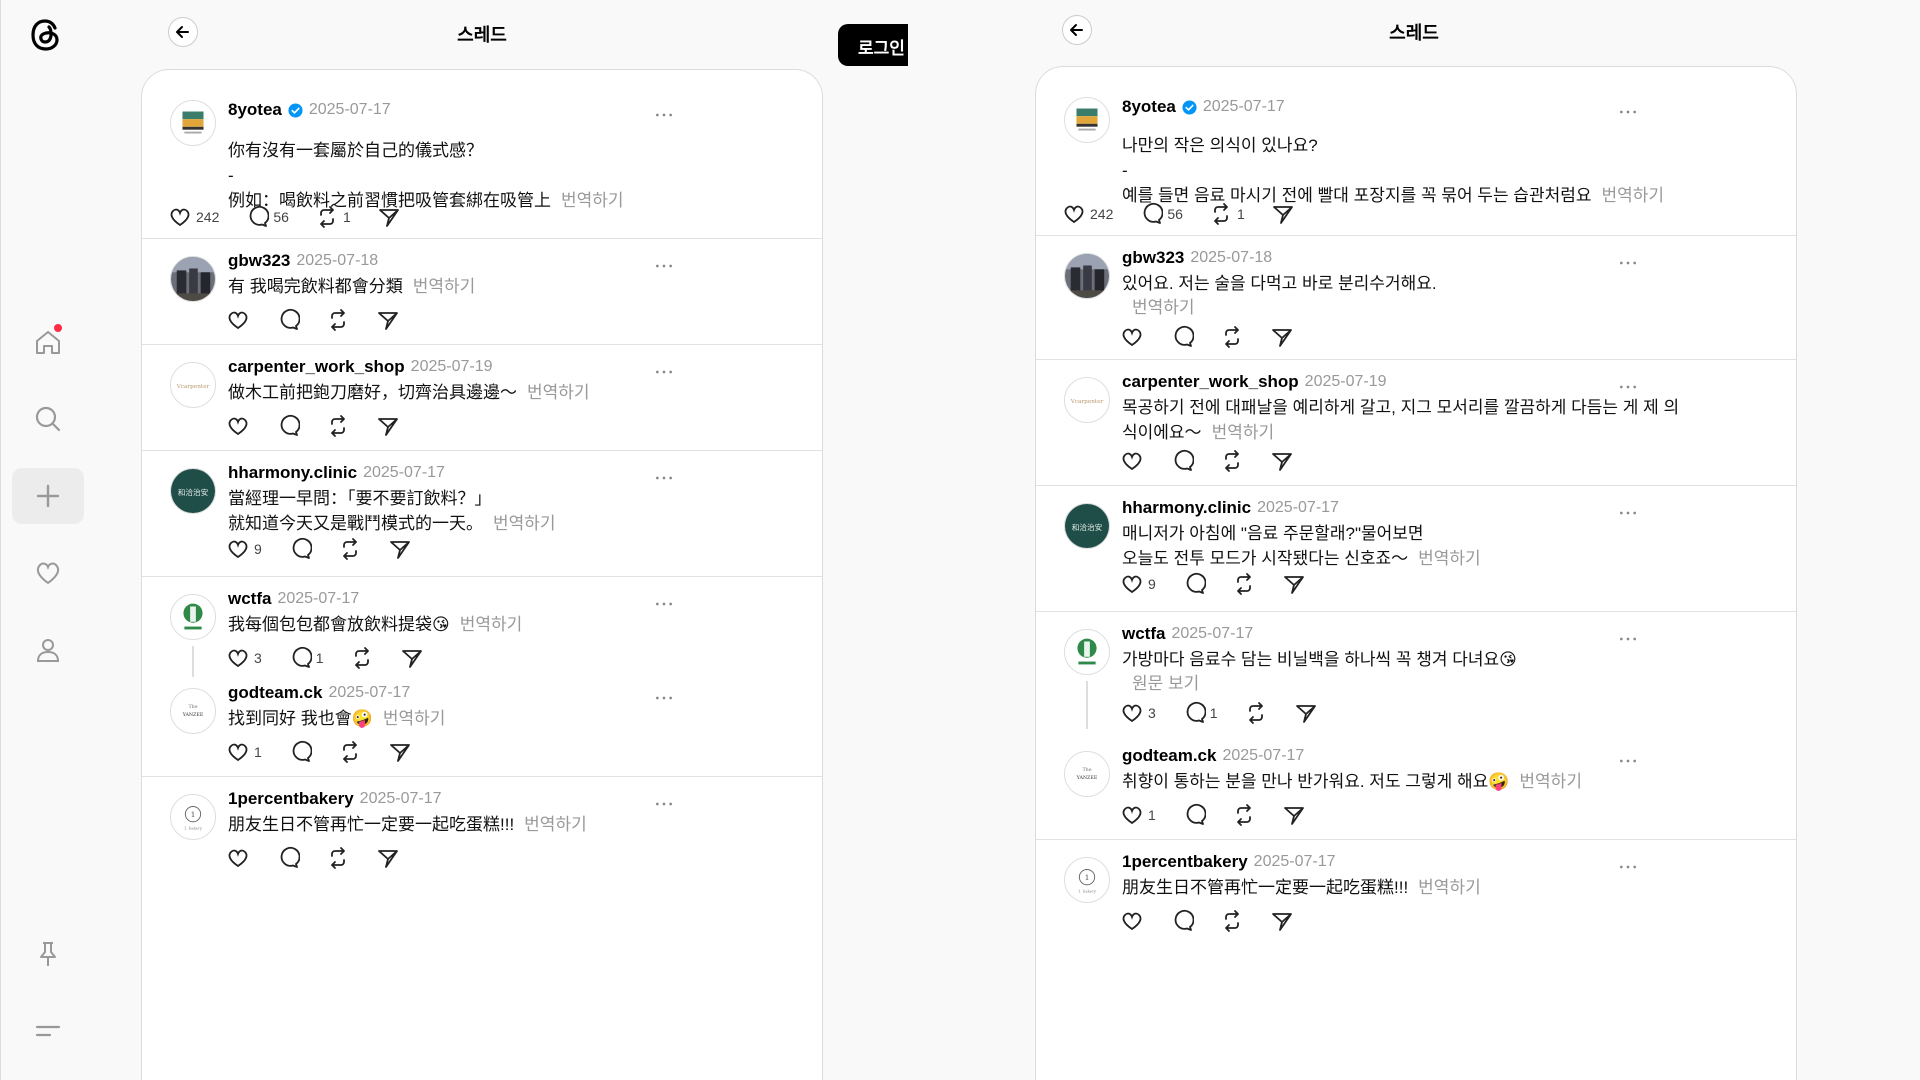 The height and width of the screenshot is (1080, 1920). I want to click on username: 8yotea, so click(1149, 107).